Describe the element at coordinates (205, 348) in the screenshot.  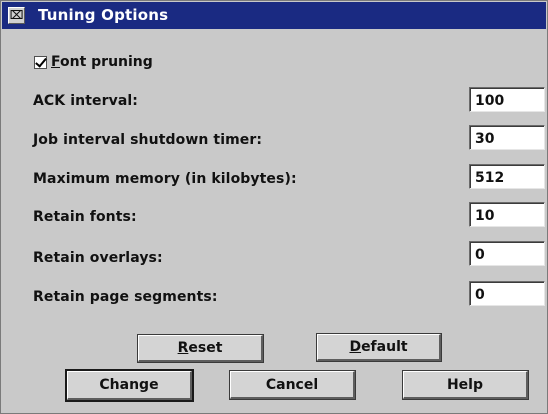
I see `reset-label-rest: eset` at that location.